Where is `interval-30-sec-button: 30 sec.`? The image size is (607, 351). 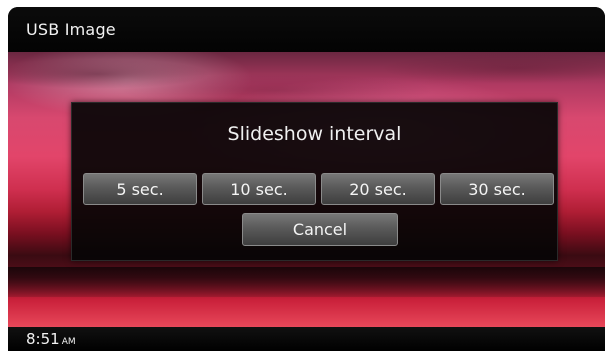
interval-30-sec-button: 30 sec. is located at coordinates (497, 189).